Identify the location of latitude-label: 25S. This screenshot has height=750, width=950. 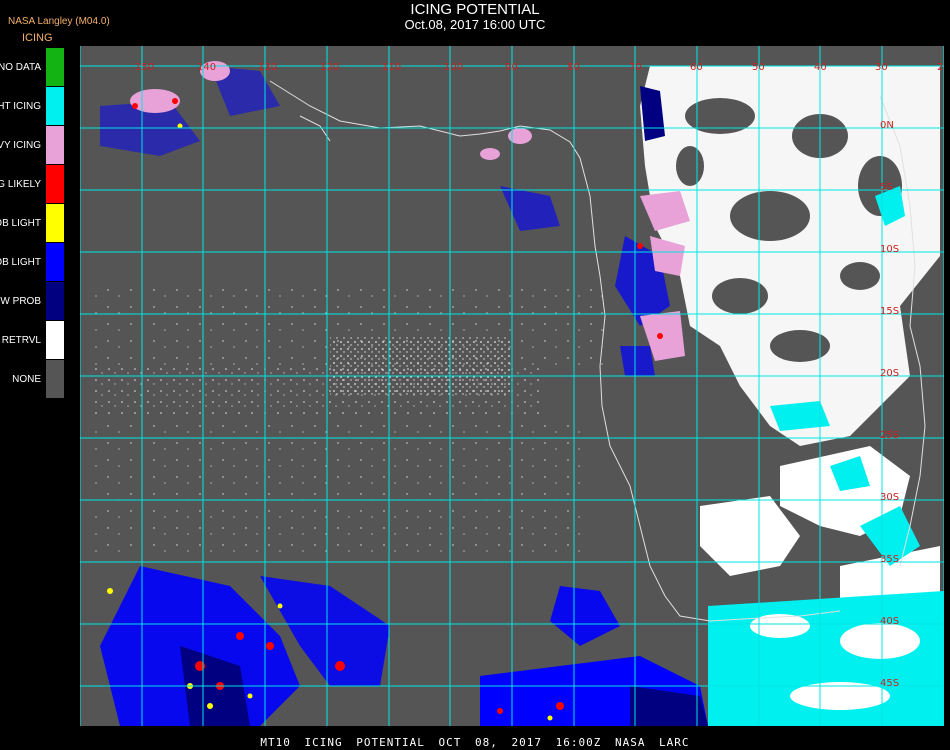
(889, 435).